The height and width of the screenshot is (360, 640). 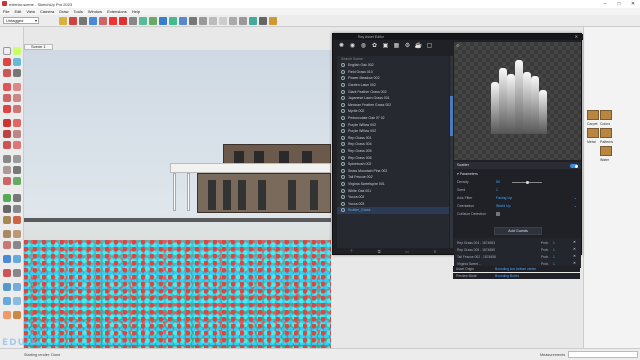 What do you see at coordinates (17, 62) in the screenshot?
I see `paint-bucket-icon` at bounding box center [17, 62].